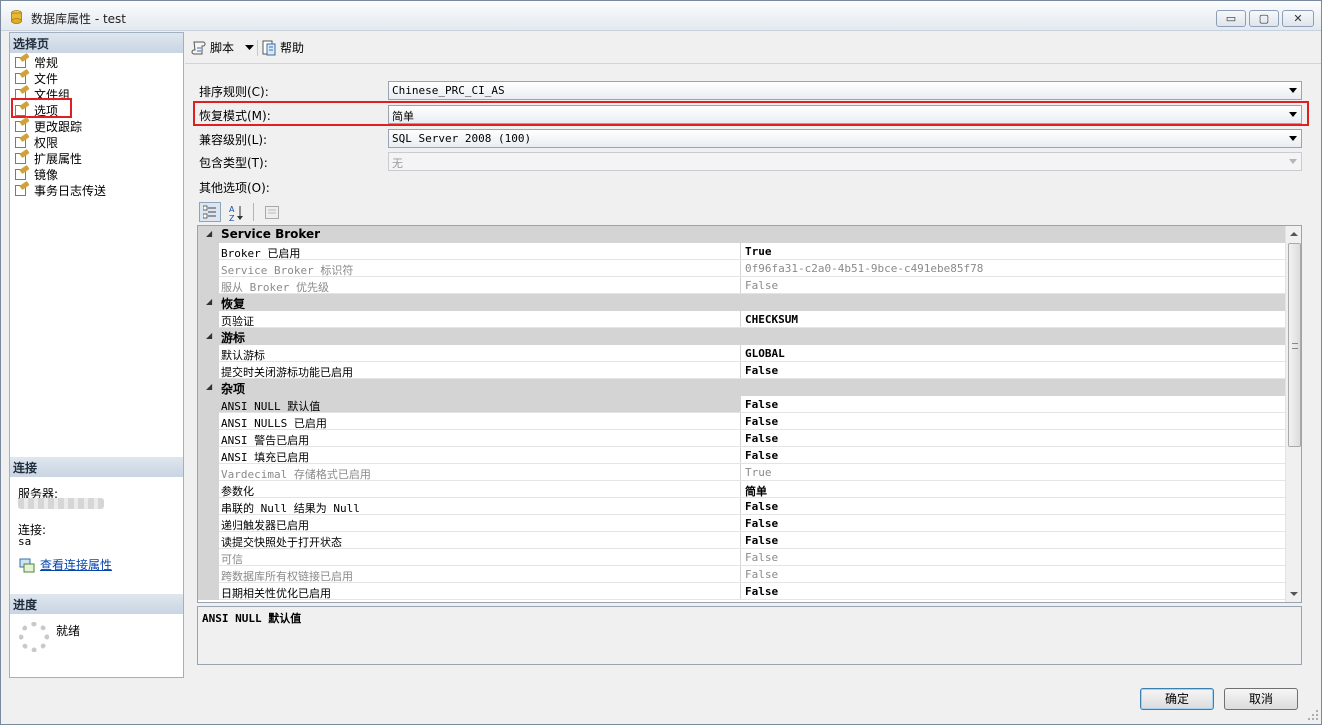 The image size is (1322, 725). What do you see at coordinates (1298, 18) in the screenshot?
I see `close-button: ✕` at bounding box center [1298, 18].